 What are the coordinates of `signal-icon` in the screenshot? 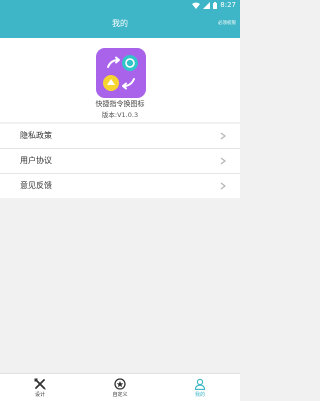 It's located at (207, 5).